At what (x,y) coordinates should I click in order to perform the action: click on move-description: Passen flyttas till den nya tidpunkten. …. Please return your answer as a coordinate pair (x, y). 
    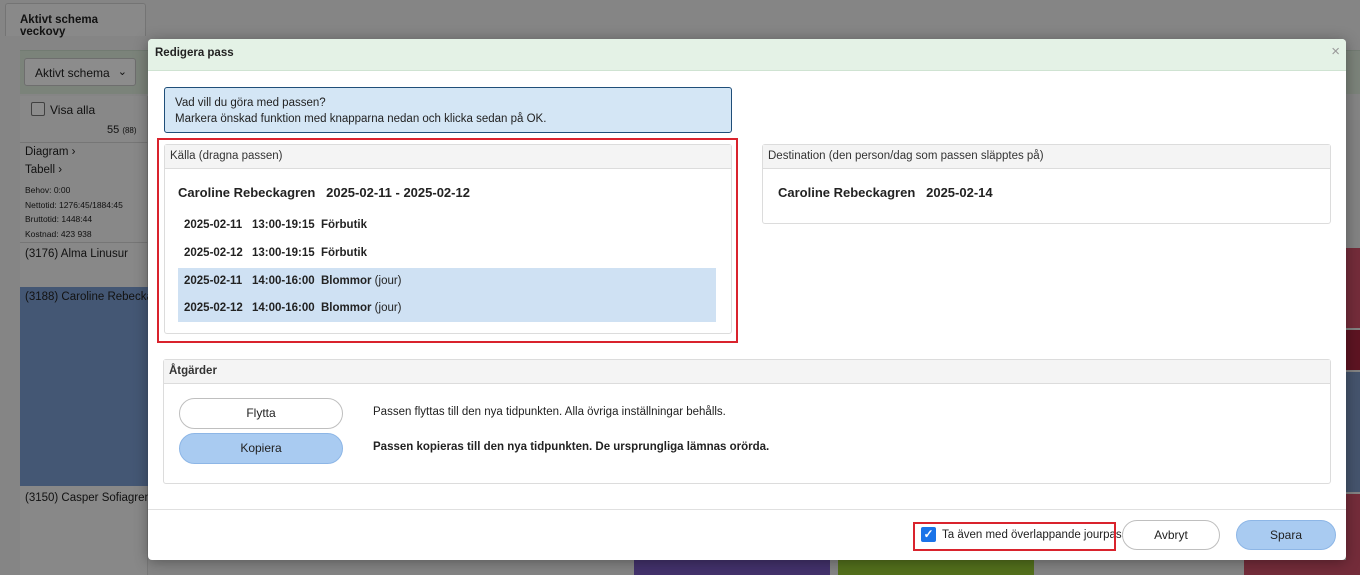
    Looking at the image, I should click on (549, 412).